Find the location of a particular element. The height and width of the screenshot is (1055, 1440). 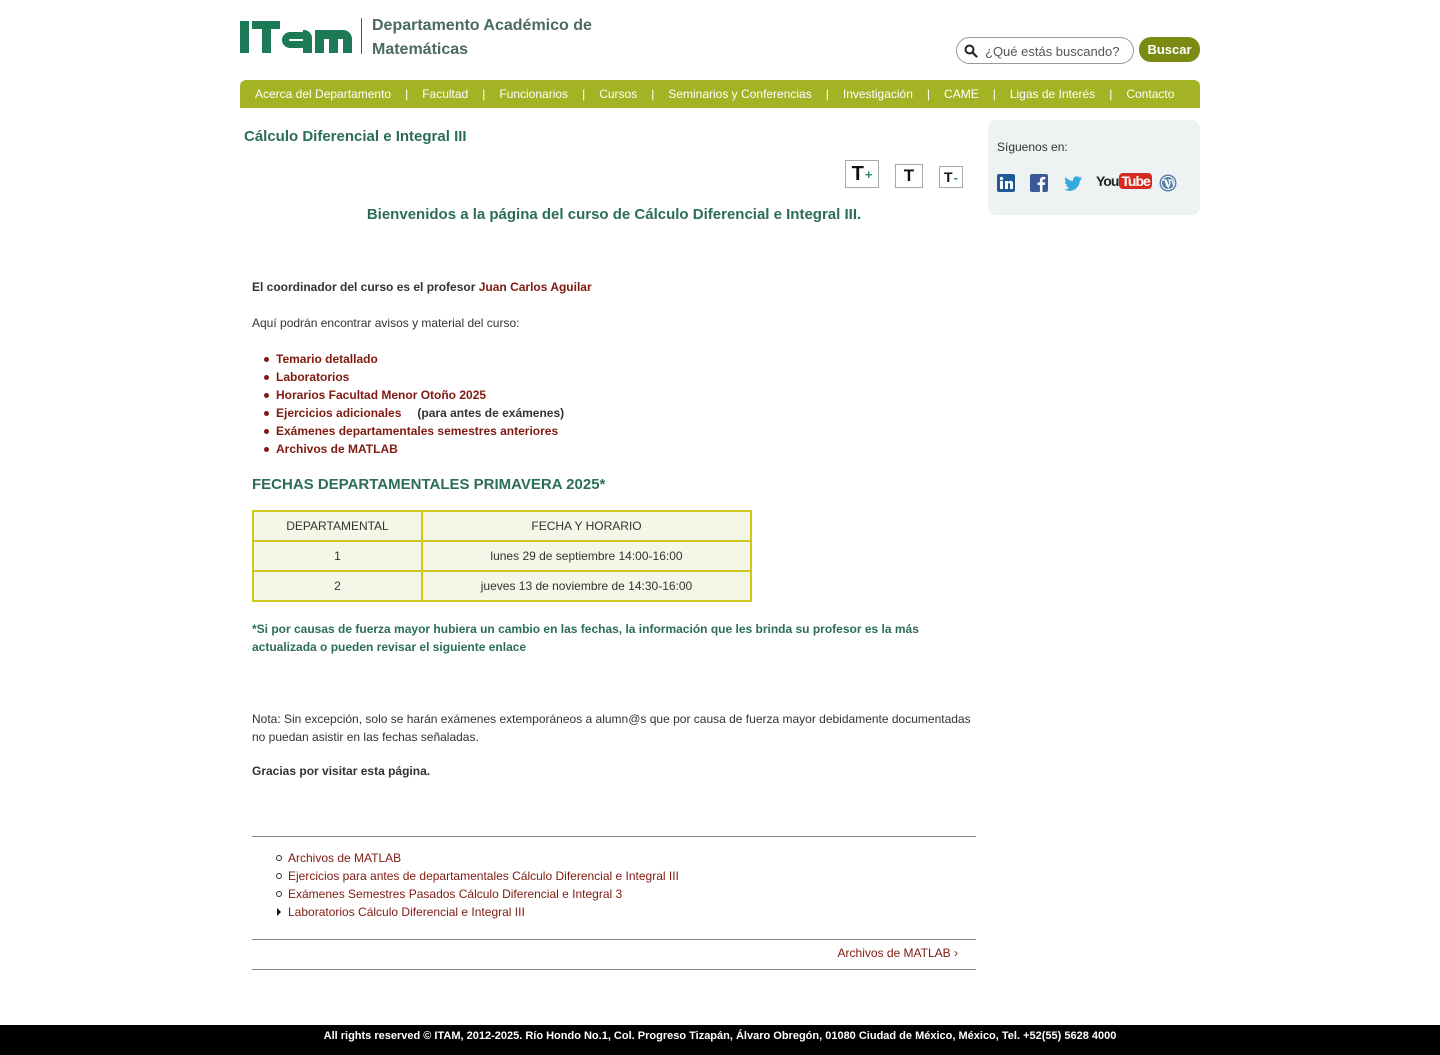

table-header-cell: FECHA Y HORARIO is located at coordinates (586, 526).